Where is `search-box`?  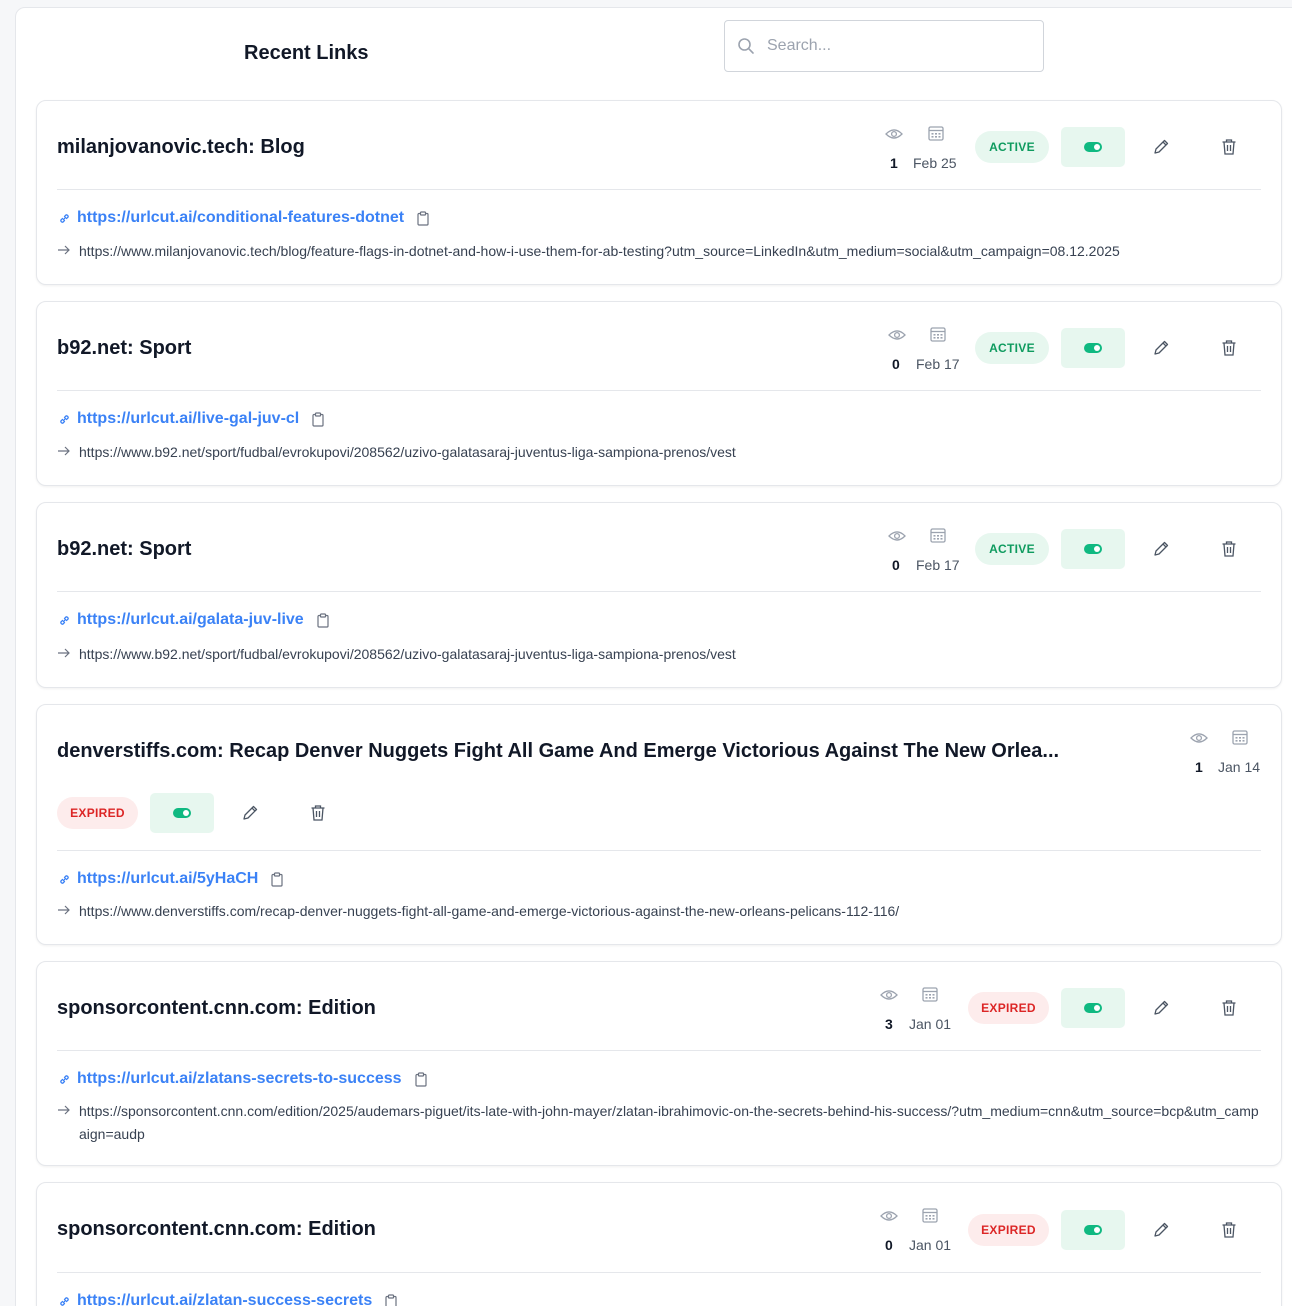 search-box is located at coordinates (884, 46).